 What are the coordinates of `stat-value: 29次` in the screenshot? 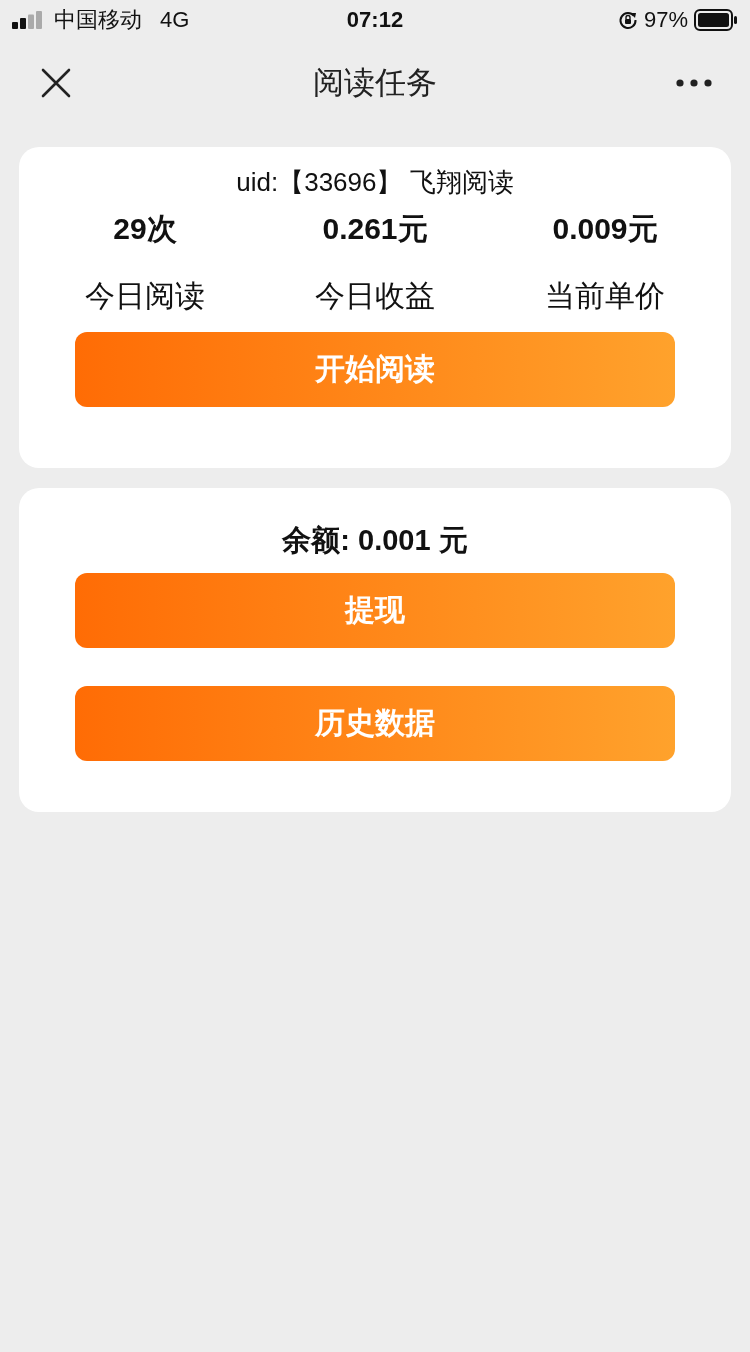 It's located at (145, 229).